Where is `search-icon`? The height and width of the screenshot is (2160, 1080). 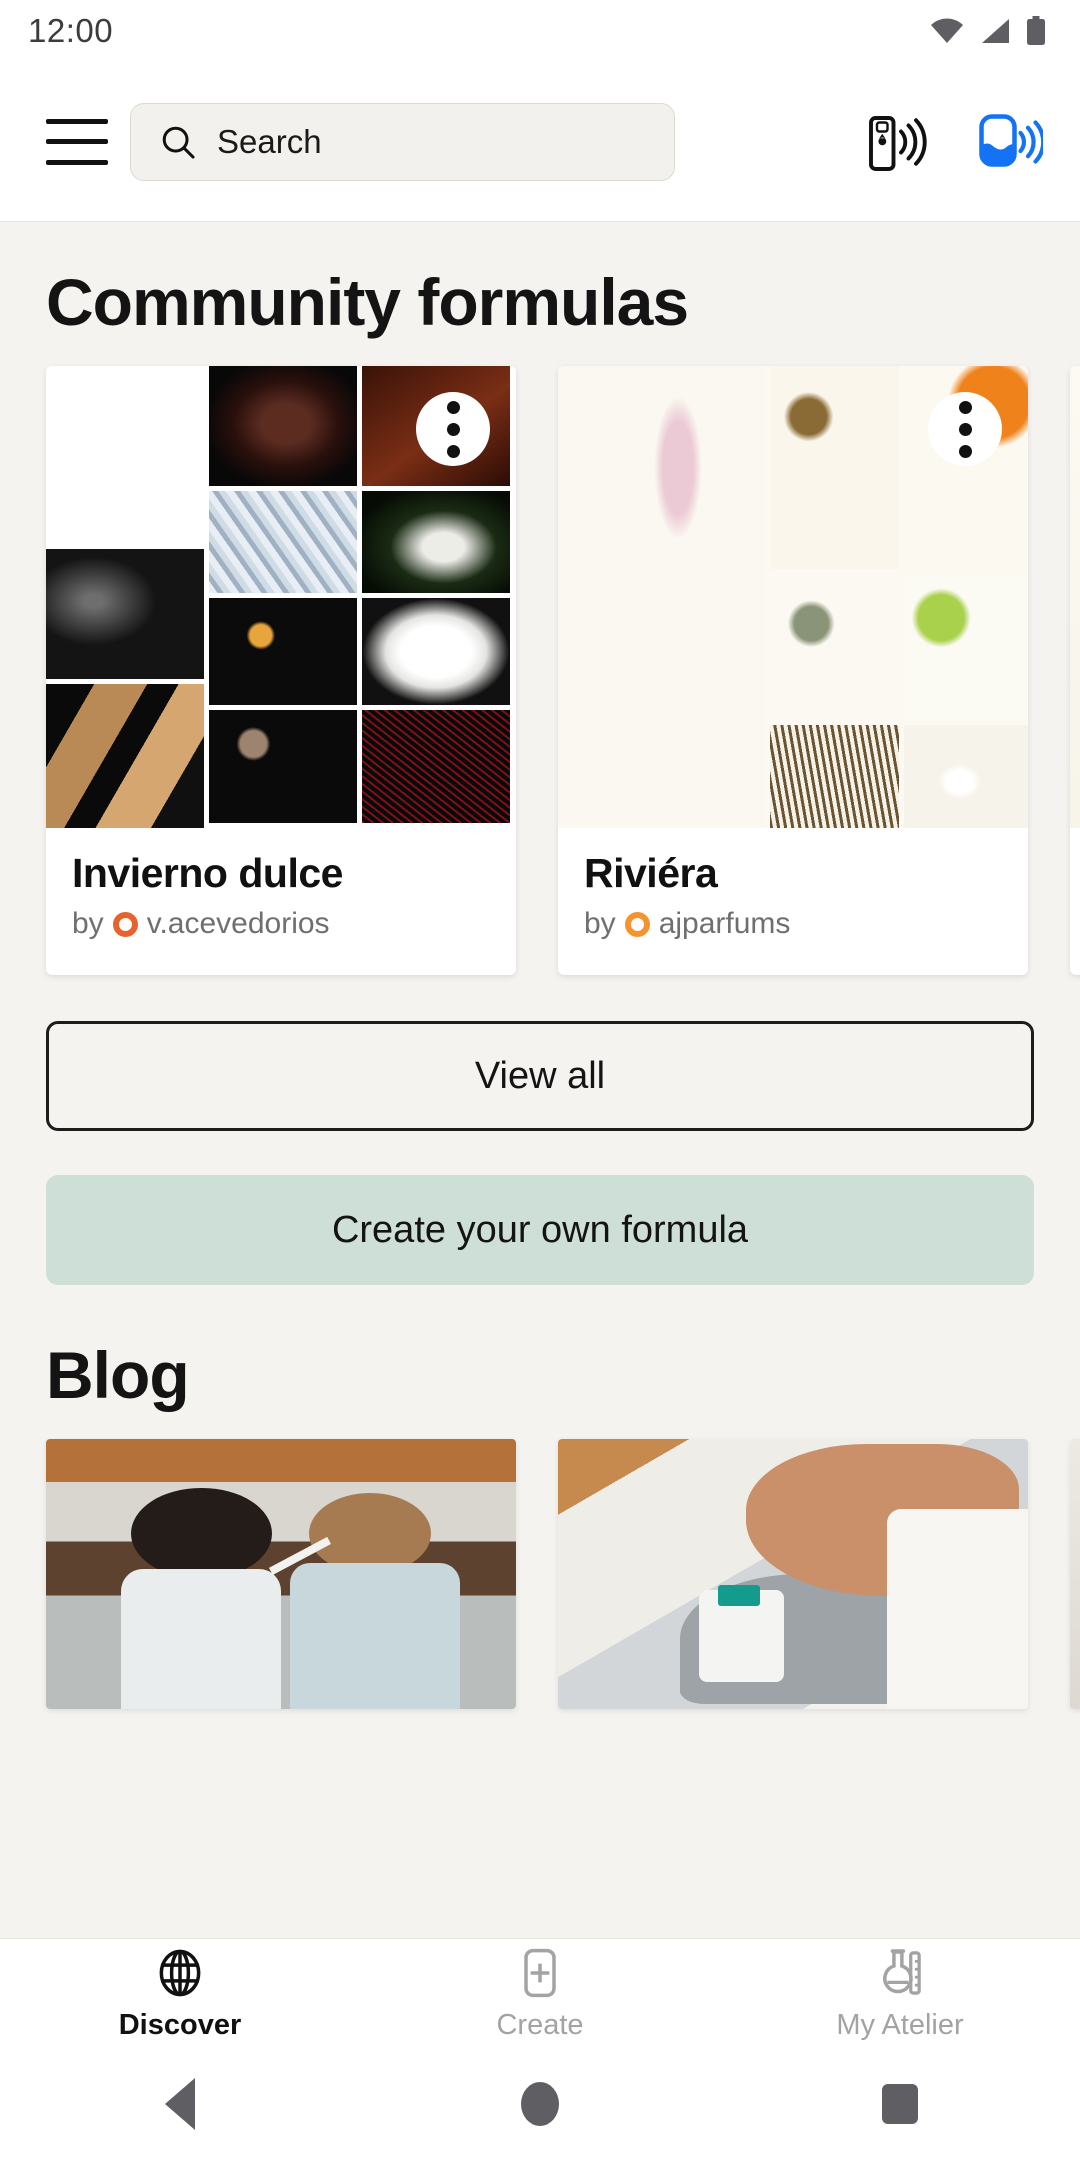 search-icon is located at coordinates (178, 142).